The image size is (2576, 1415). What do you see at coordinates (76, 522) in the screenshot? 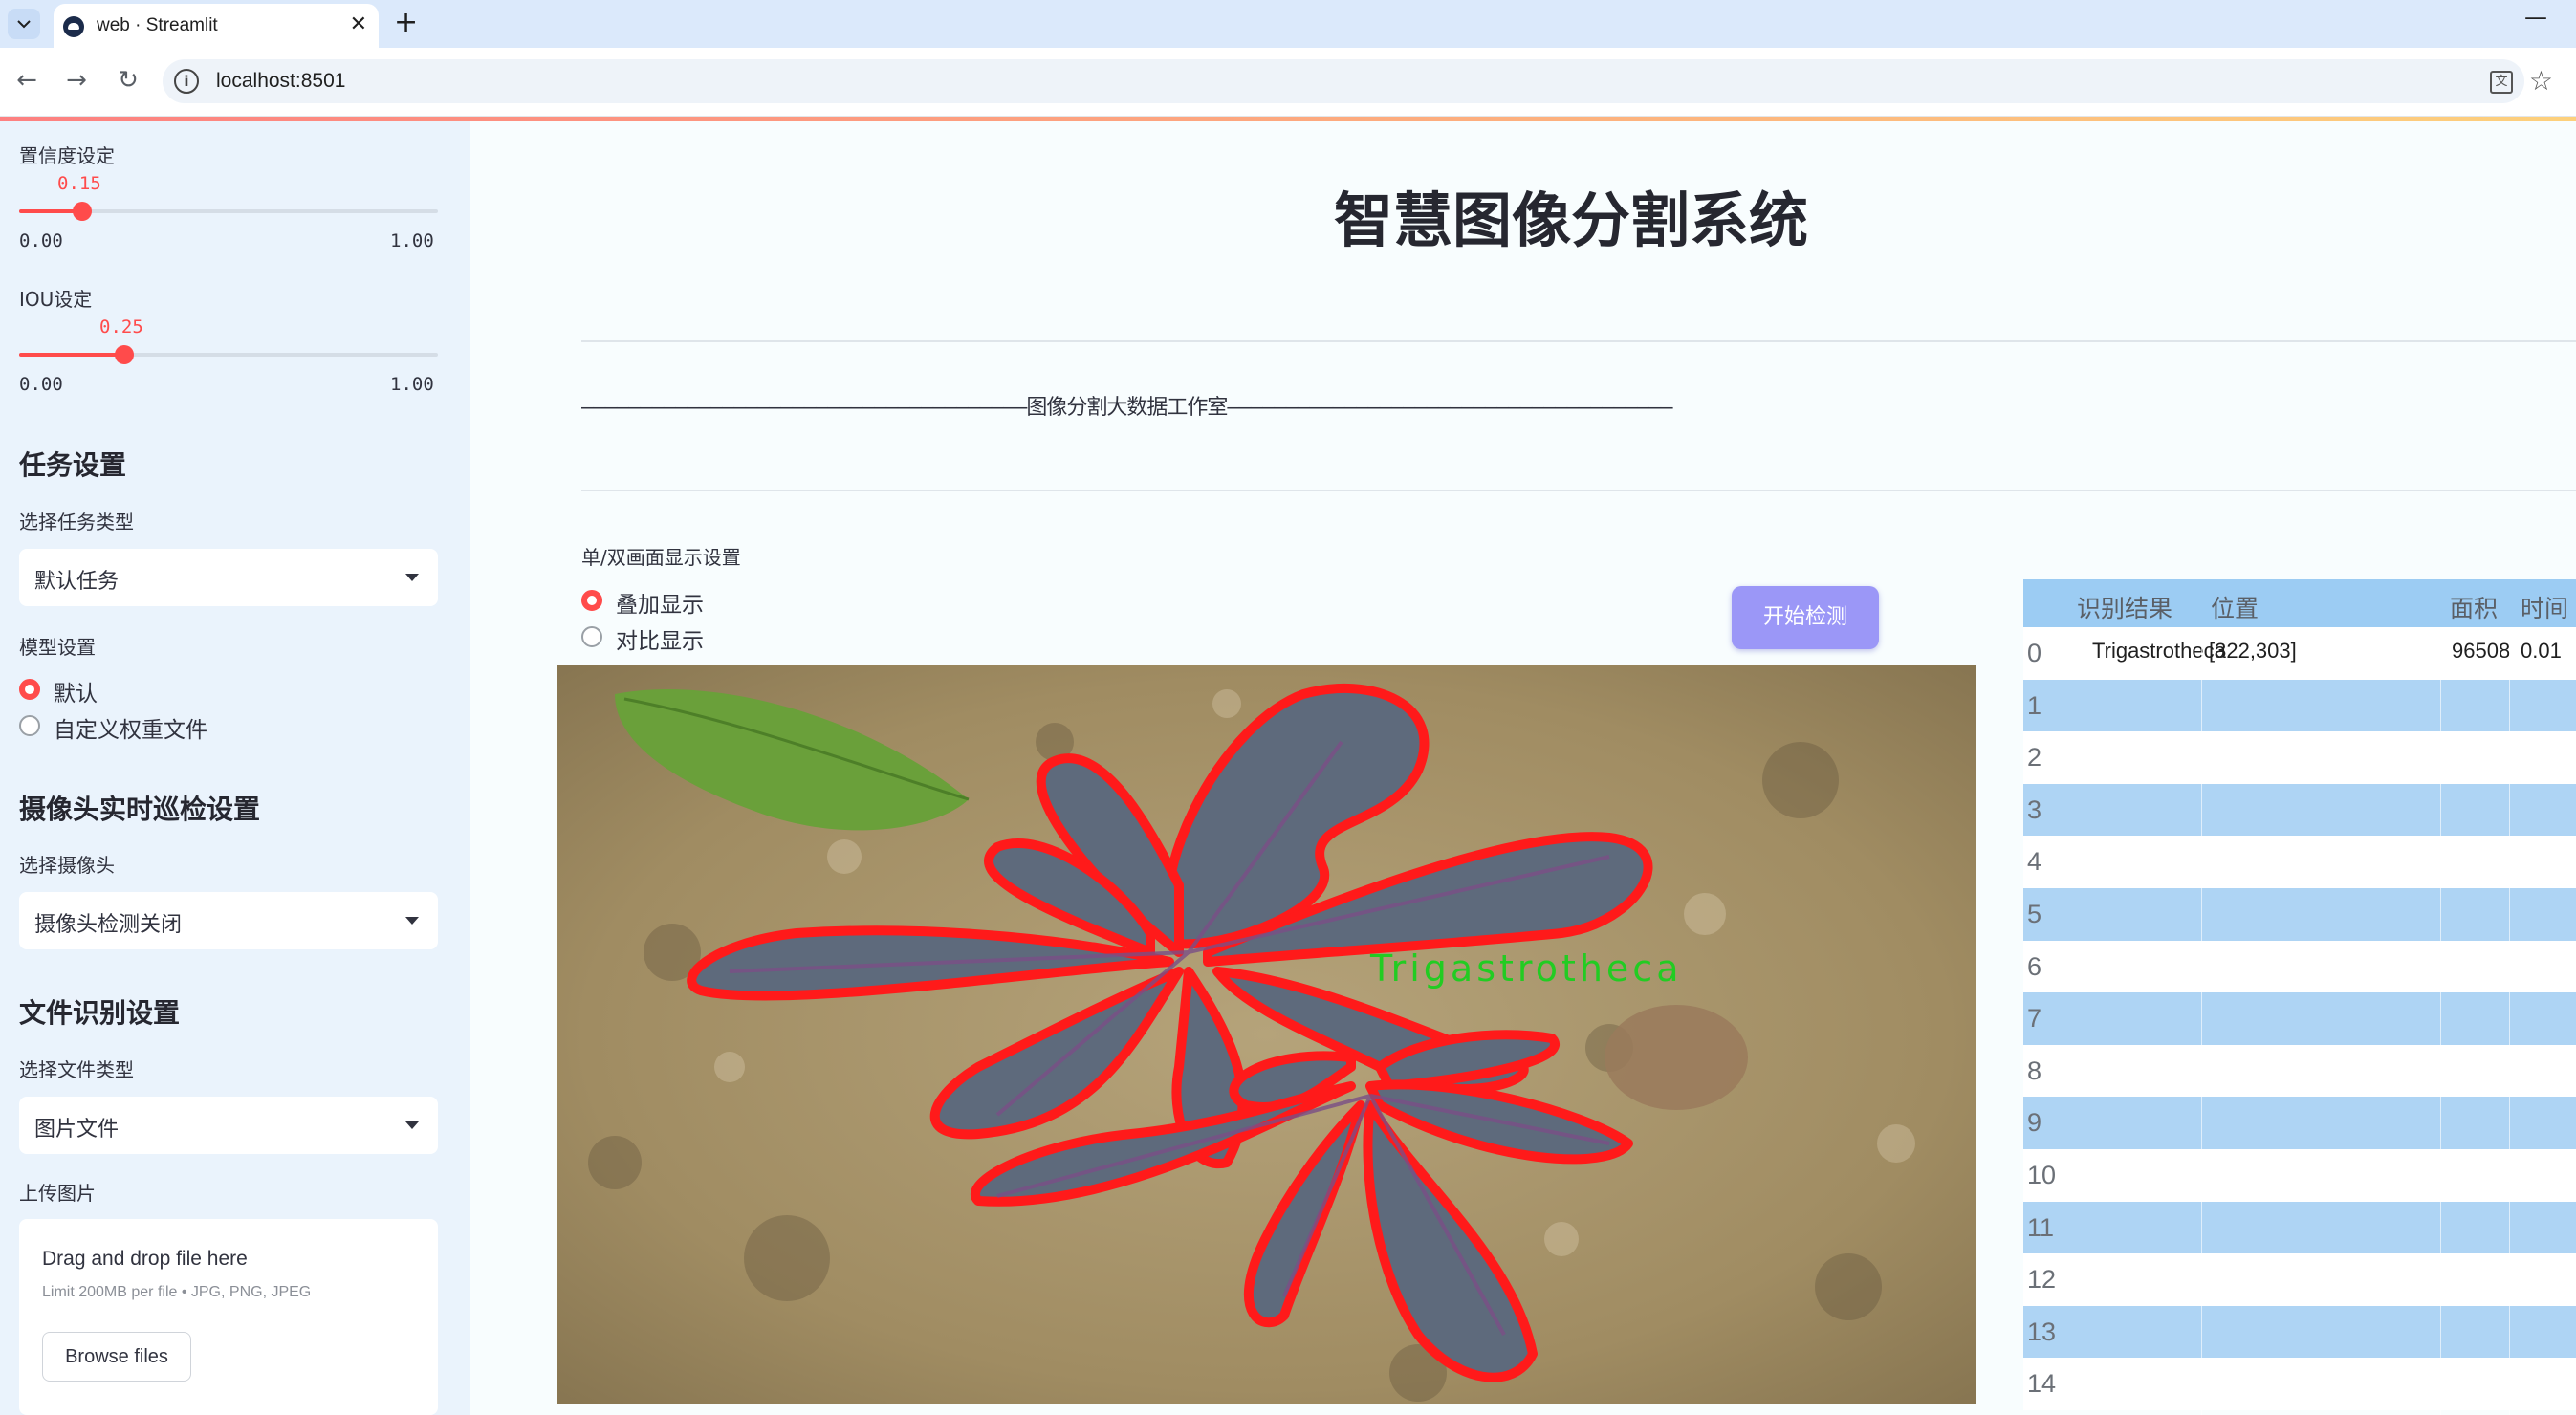
I see `task-type-label: 选择任务类型` at bounding box center [76, 522].